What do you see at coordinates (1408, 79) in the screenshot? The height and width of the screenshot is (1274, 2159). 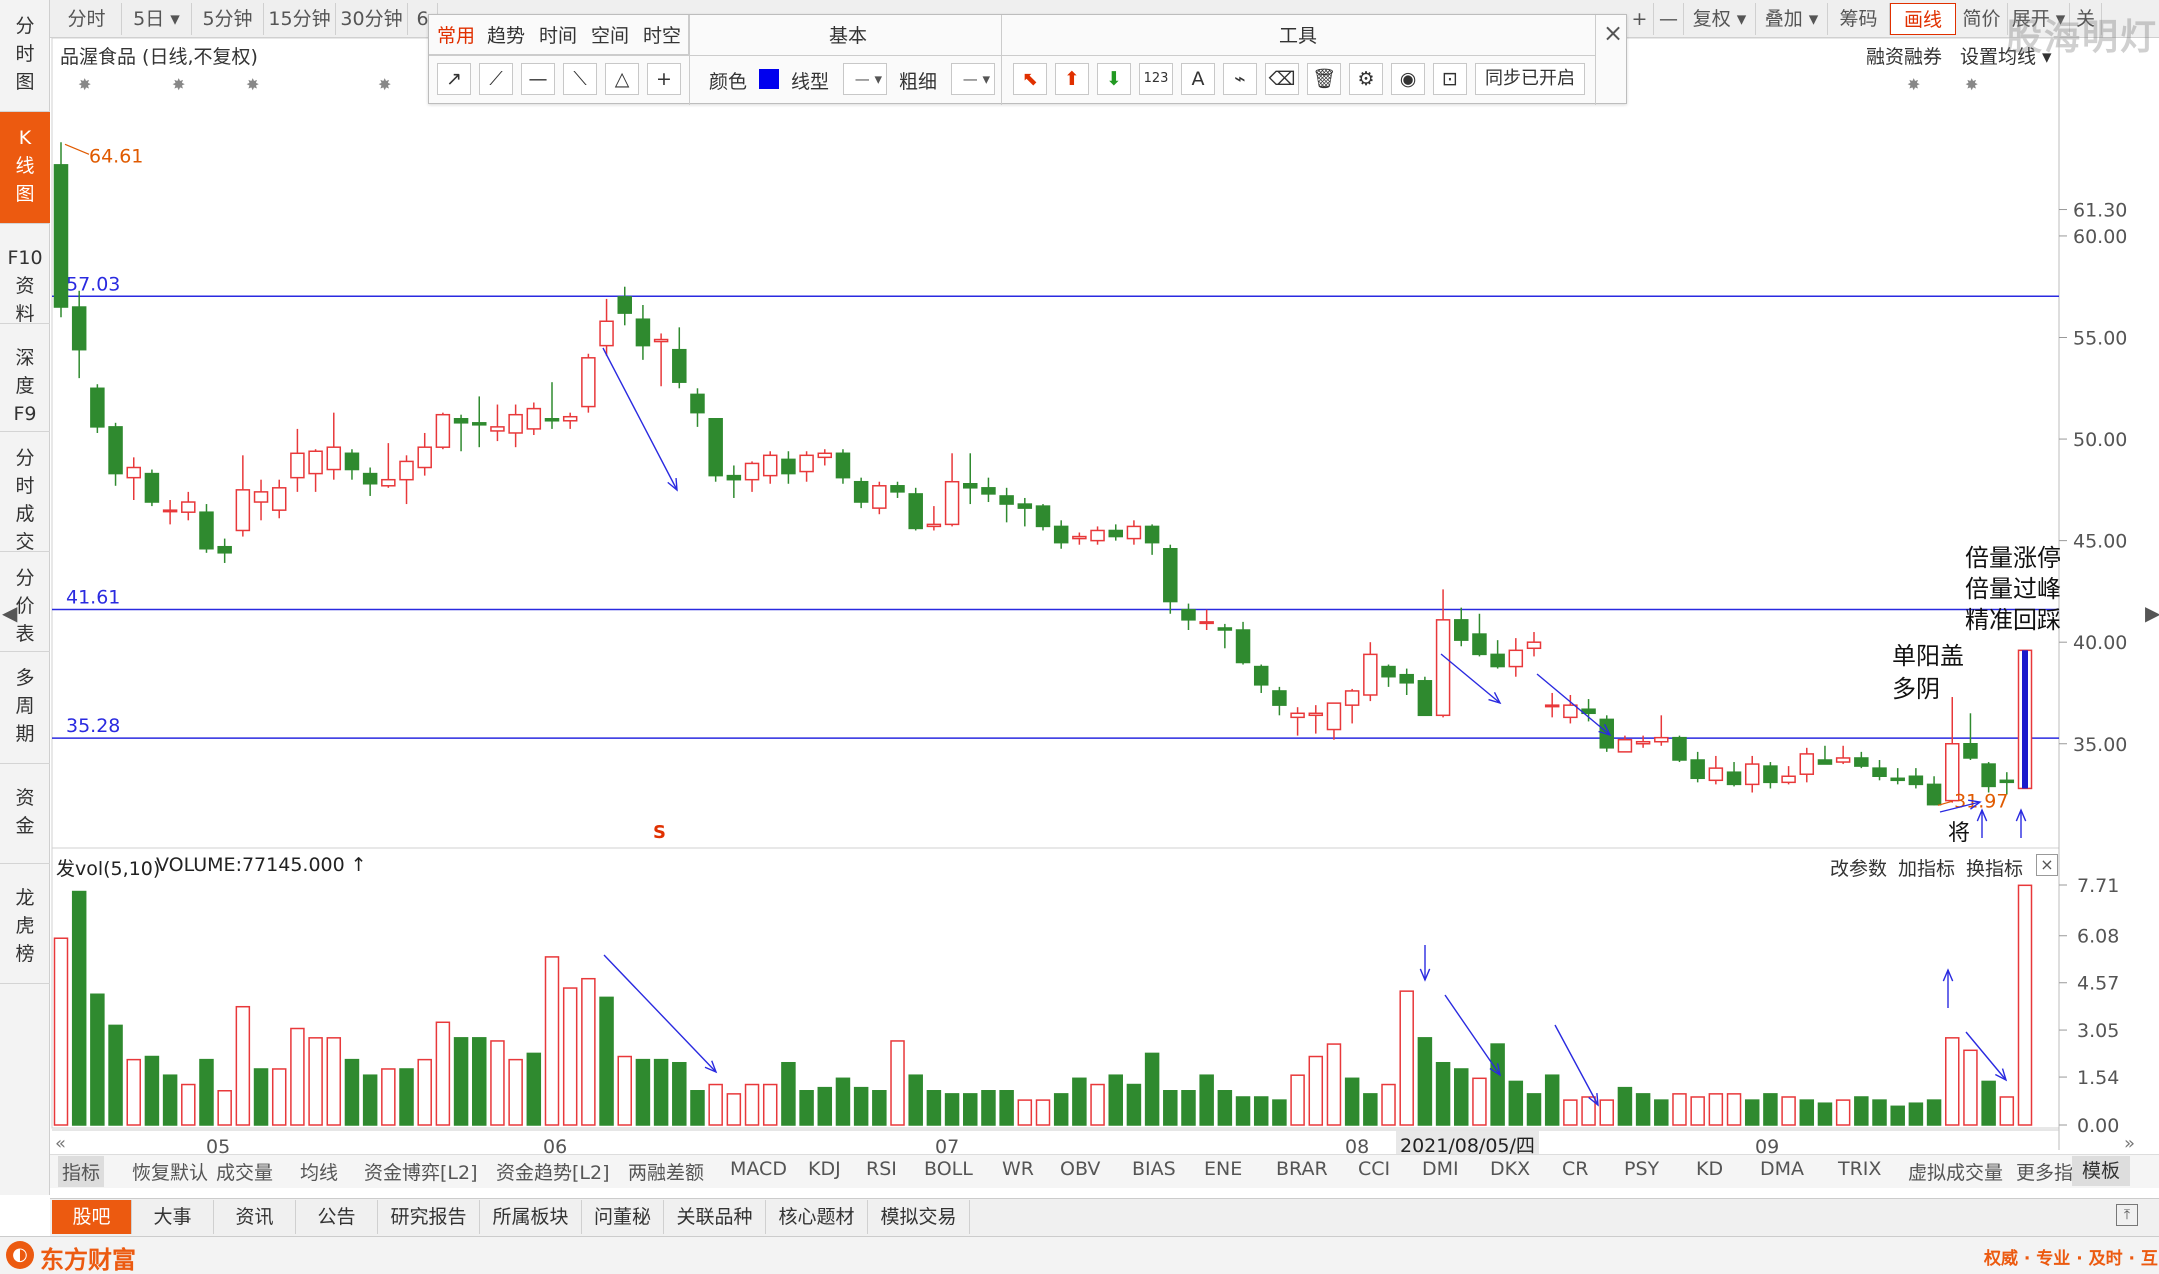 I see `eye-icon: ◉` at bounding box center [1408, 79].